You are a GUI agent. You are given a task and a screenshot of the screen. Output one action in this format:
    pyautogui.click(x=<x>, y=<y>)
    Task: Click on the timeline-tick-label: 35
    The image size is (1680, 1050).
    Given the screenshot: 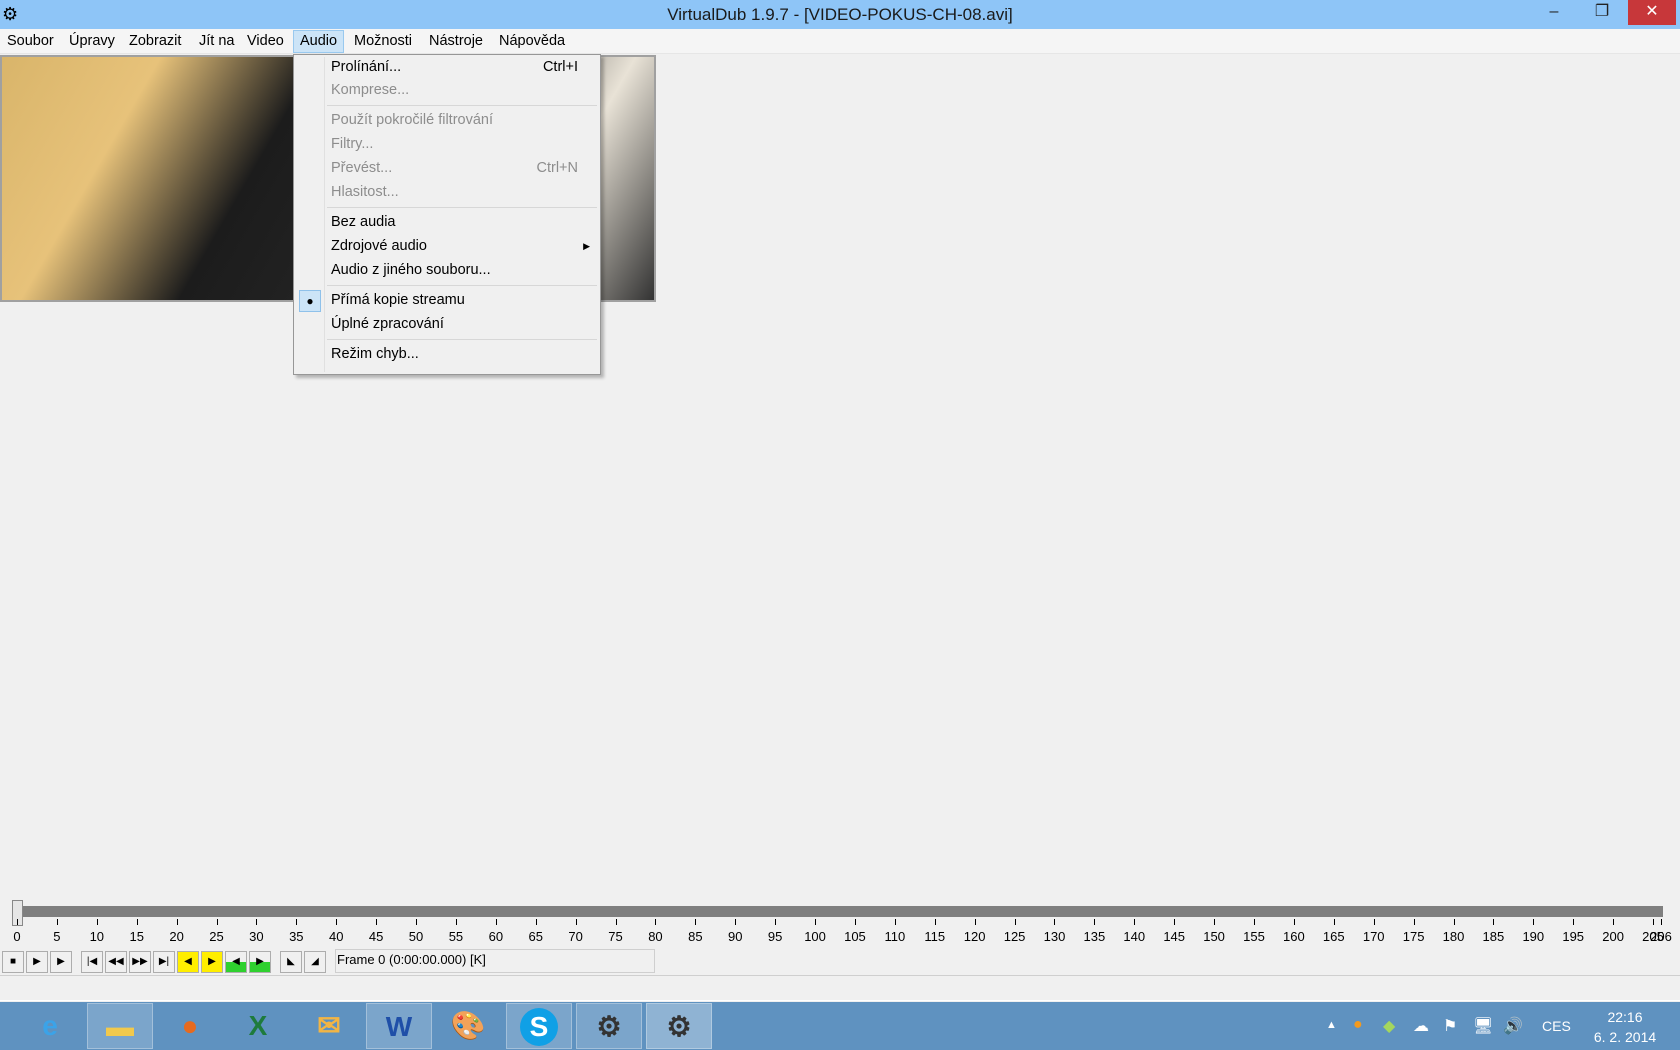 What is the action you would take?
    pyautogui.click(x=296, y=936)
    